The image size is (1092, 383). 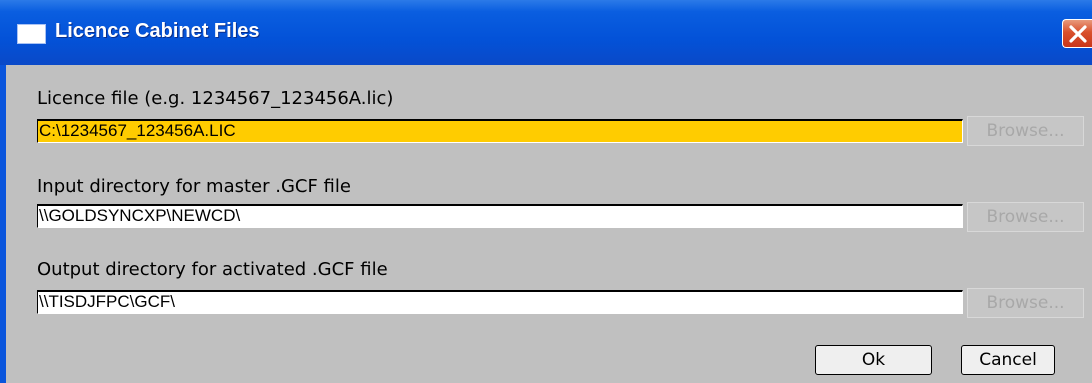 I want to click on output-directory-input: \\TISDJFPC\GCF\, so click(x=500, y=302).